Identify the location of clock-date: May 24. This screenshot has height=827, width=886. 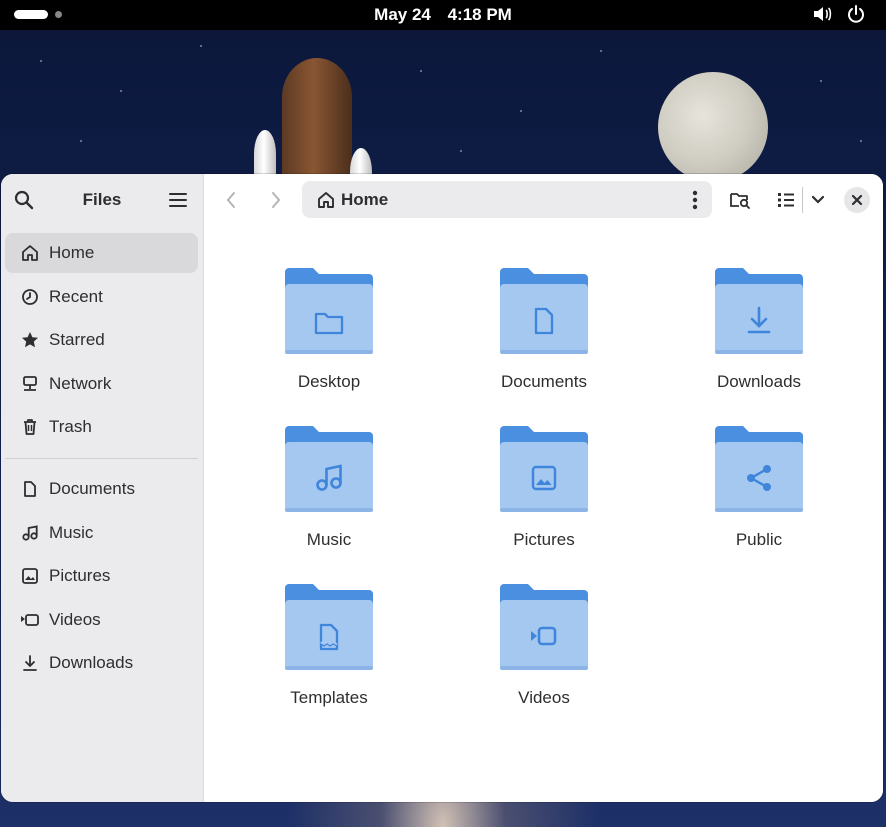
(402, 14).